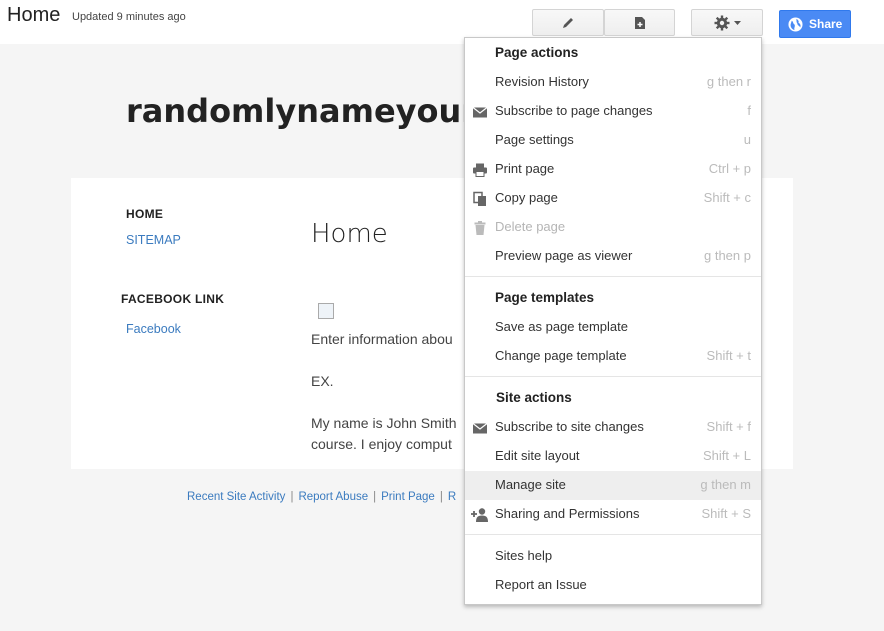 Image resolution: width=884 pixels, height=631 pixels. Describe the element at coordinates (534, 397) in the screenshot. I see `menu-section-site-actions: Site actions` at that location.